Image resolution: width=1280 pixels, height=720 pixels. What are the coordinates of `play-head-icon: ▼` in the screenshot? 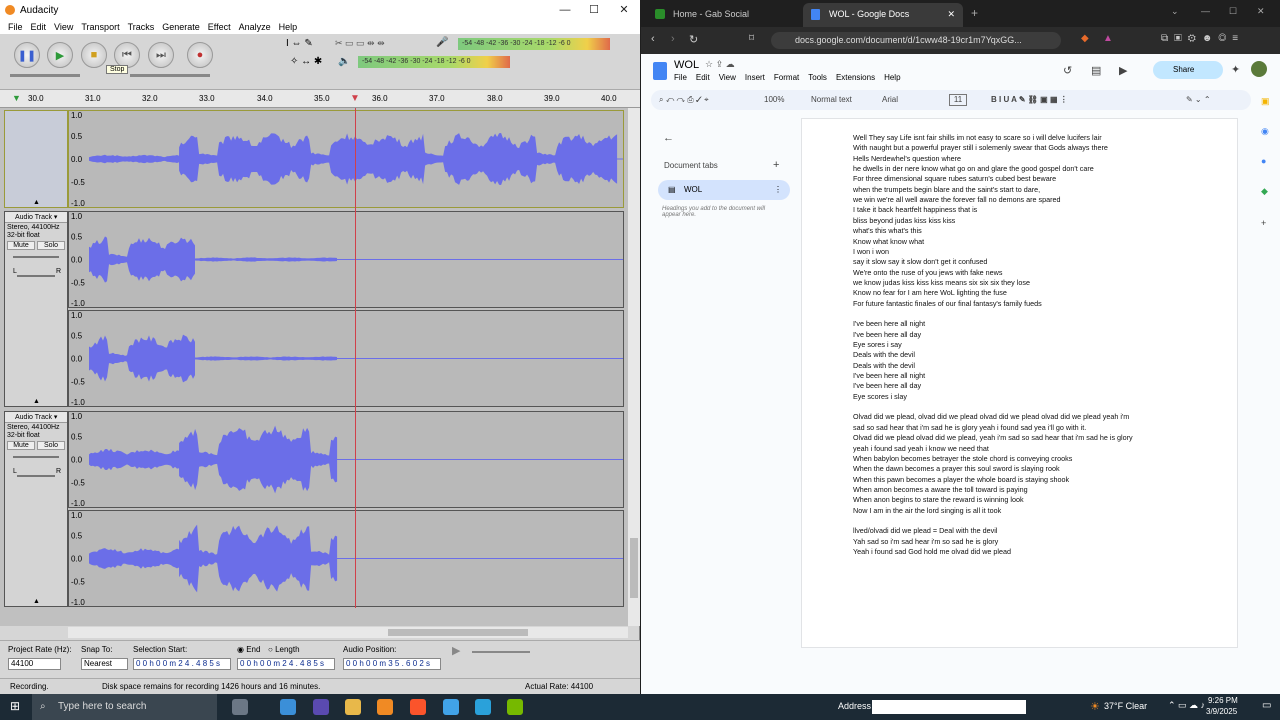 It's located at (16, 98).